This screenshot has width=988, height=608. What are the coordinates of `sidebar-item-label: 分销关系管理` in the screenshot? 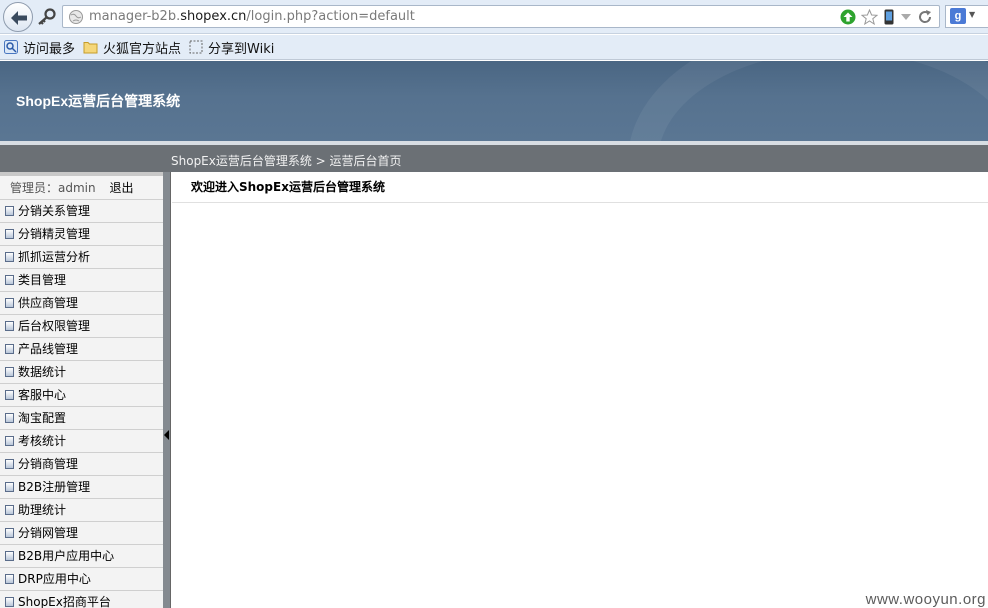 It's located at (54, 211).